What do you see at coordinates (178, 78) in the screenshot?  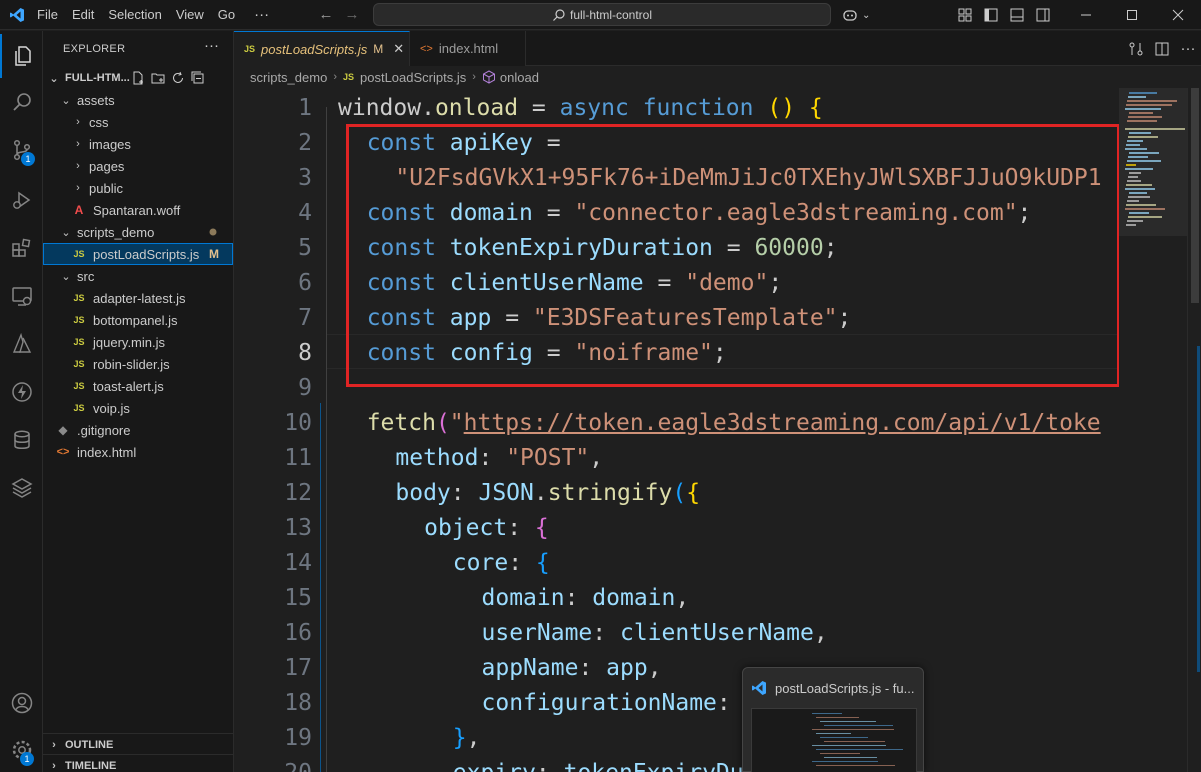 I see `refresh-icon` at bounding box center [178, 78].